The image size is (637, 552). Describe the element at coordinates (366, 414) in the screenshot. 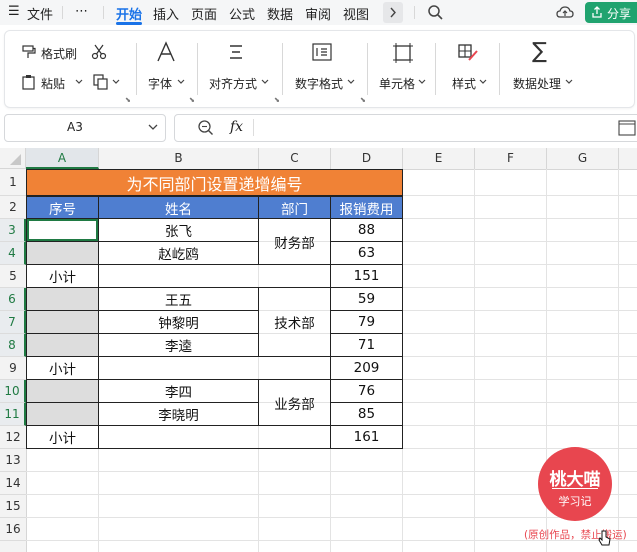

I see `expense-cell: 85` at that location.